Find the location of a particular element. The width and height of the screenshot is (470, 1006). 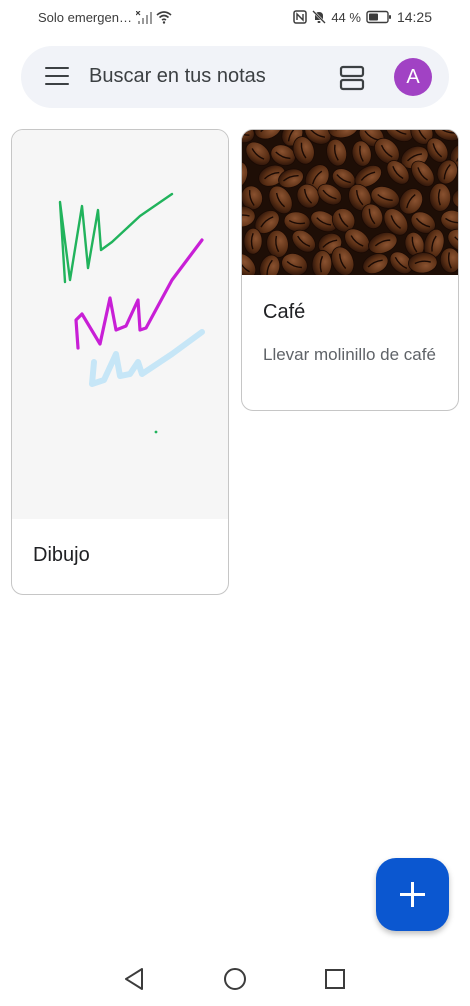

system-nav-bar is located at coordinates (235, 978).